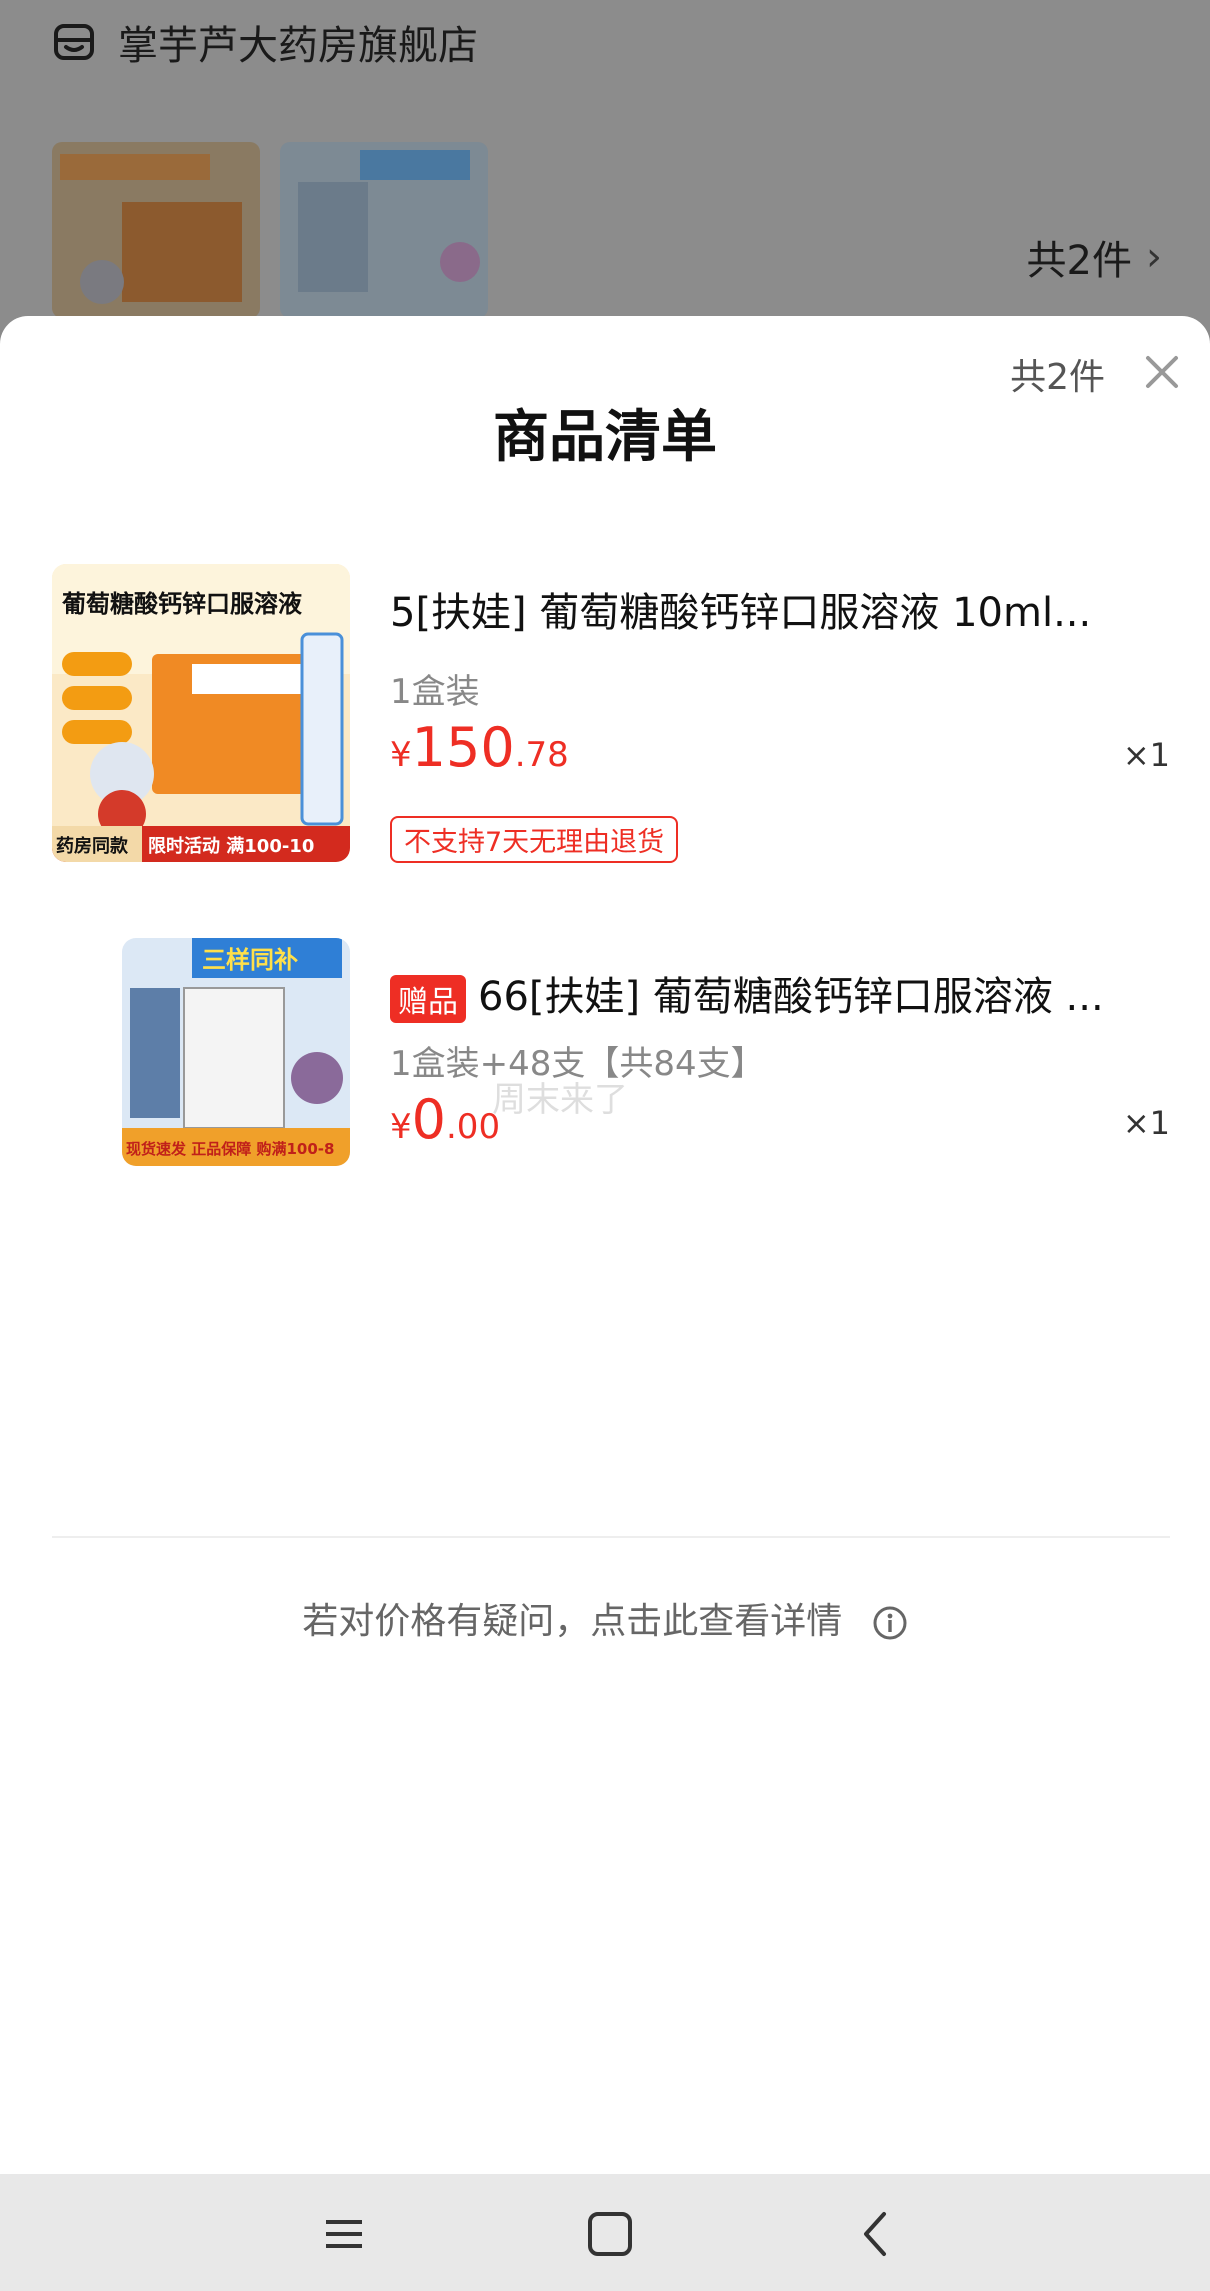 The image size is (1210, 2291). I want to click on price-decimal: .78, so click(541, 755).